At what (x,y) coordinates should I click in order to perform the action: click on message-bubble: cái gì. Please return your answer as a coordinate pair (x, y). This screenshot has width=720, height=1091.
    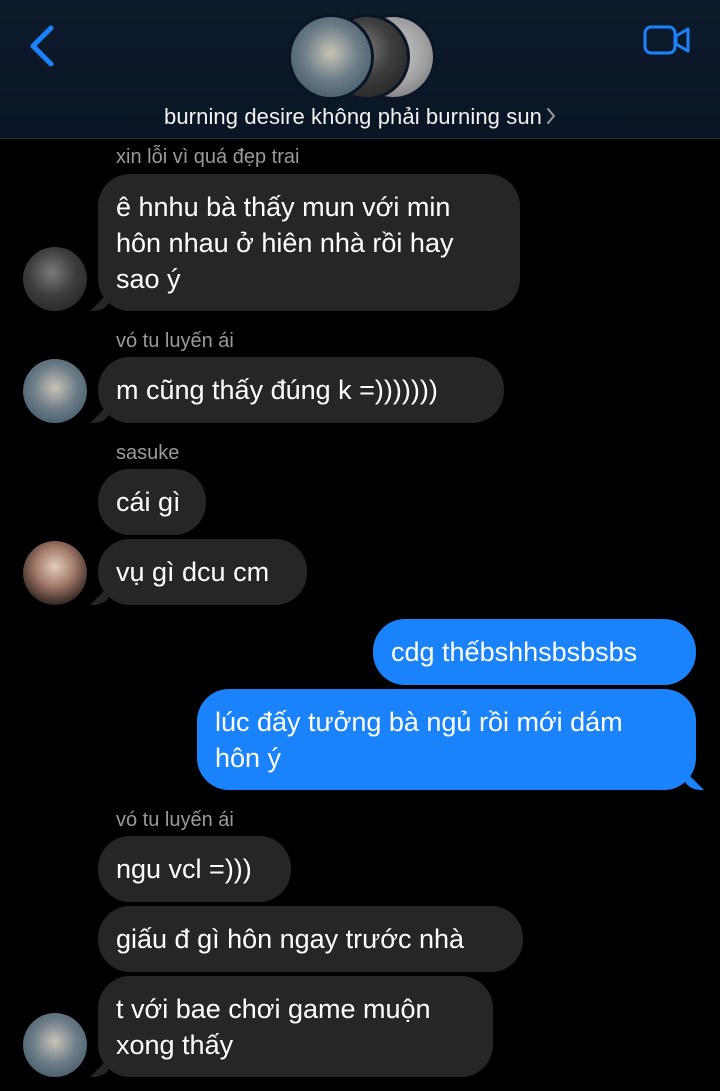
    Looking at the image, I should click on (152, 502).